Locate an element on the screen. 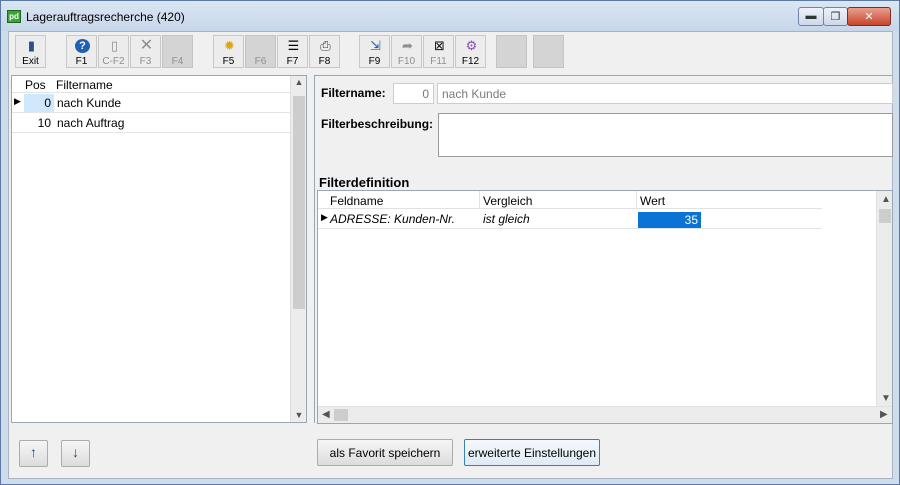 The width and height of the screenshot is (900, 485). list-item-name: nach Auftrag is located at coordinates (91, 123).